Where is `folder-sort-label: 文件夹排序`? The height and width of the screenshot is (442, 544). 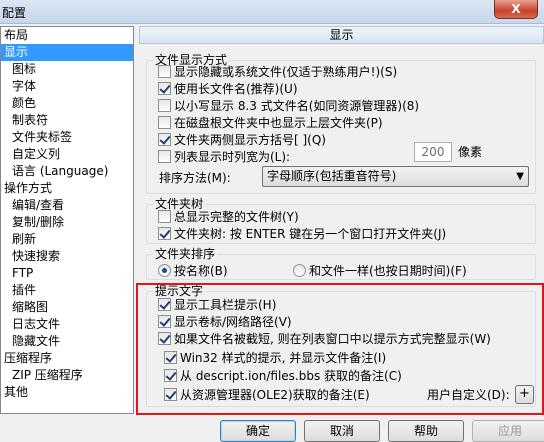
folder-sort-label: 文件夹排序 is located at coordinates (185, 254).